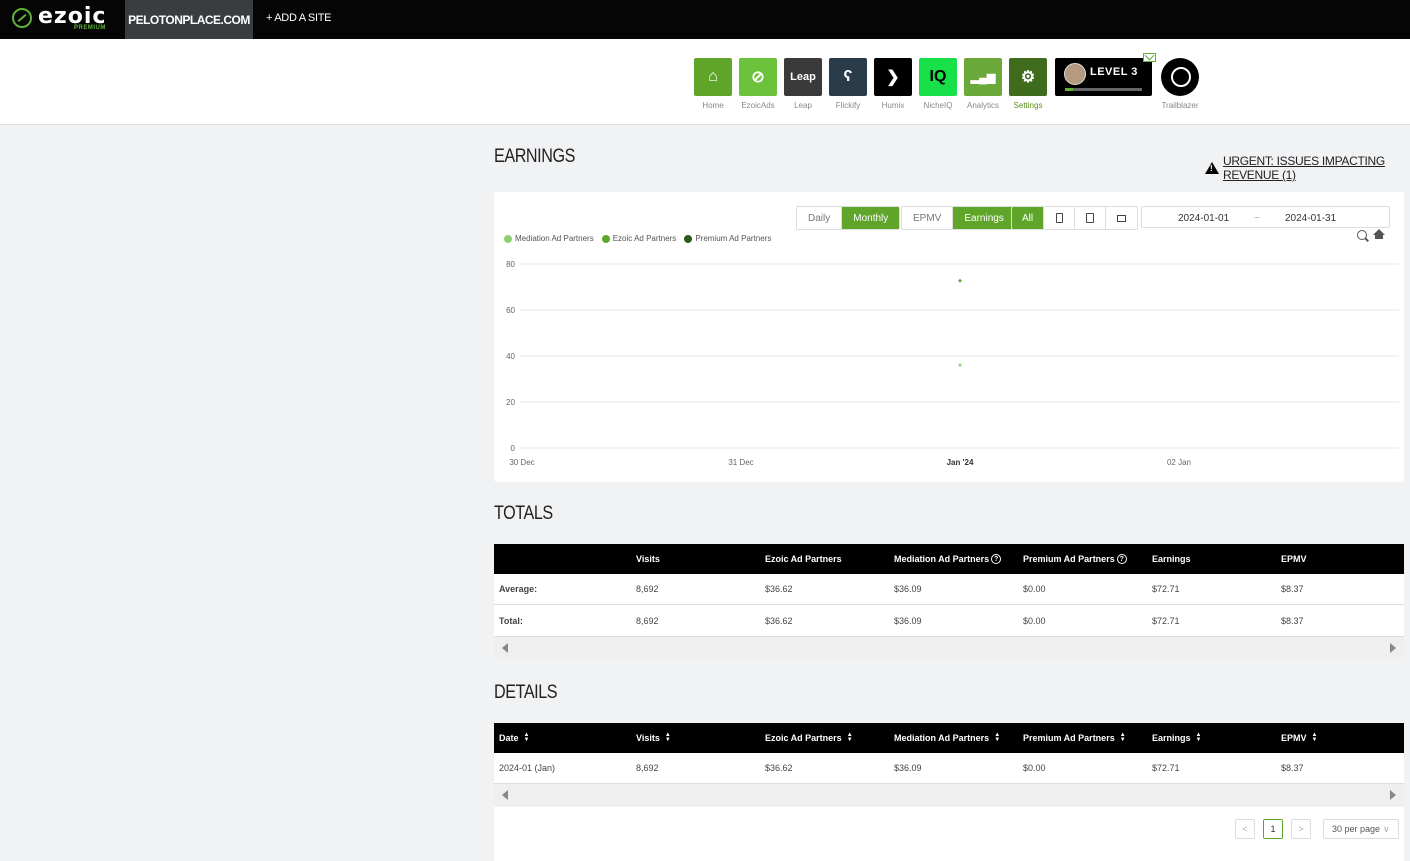 The image size is (1410, 861). I want to click on app-analytics: ▂▄▆ Analytics, so click(983, 84).